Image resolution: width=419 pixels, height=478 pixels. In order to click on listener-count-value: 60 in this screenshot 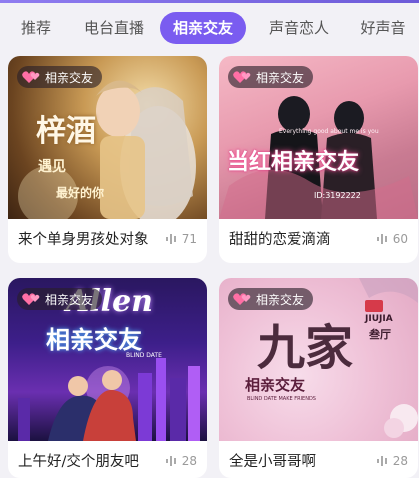, I will do `click(400, 239)`.